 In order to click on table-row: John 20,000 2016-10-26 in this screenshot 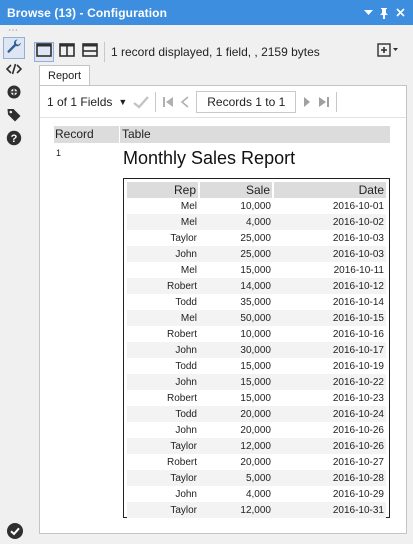, I will do `click(256, 430)`.